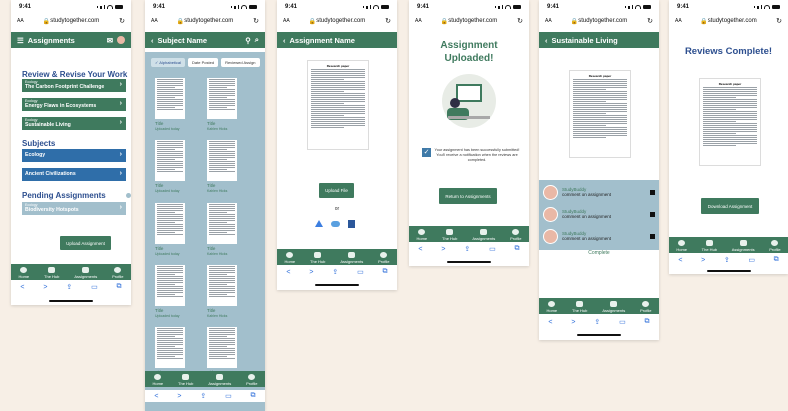 Image resolution: width=788 pixels, height=411 pixels. Describe the element at coordinates (335, 224) in the screenshot. I see `cloud-icon` at that location.